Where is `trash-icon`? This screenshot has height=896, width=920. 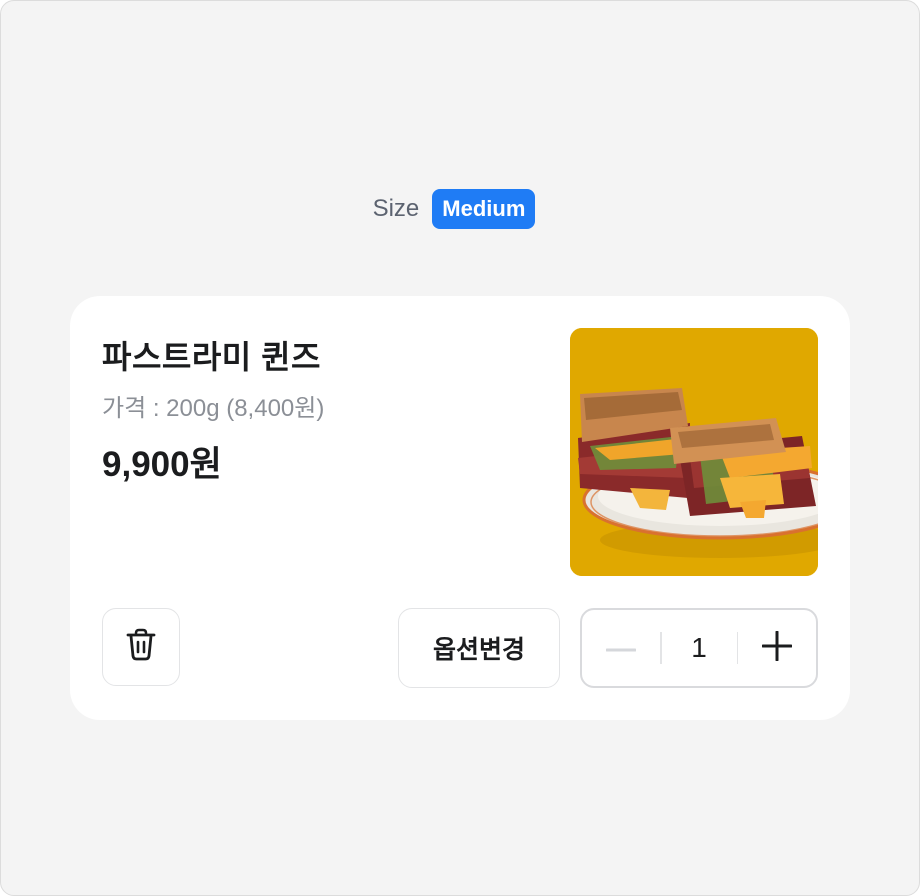
trash-icon is located at coordinates (141, 647).